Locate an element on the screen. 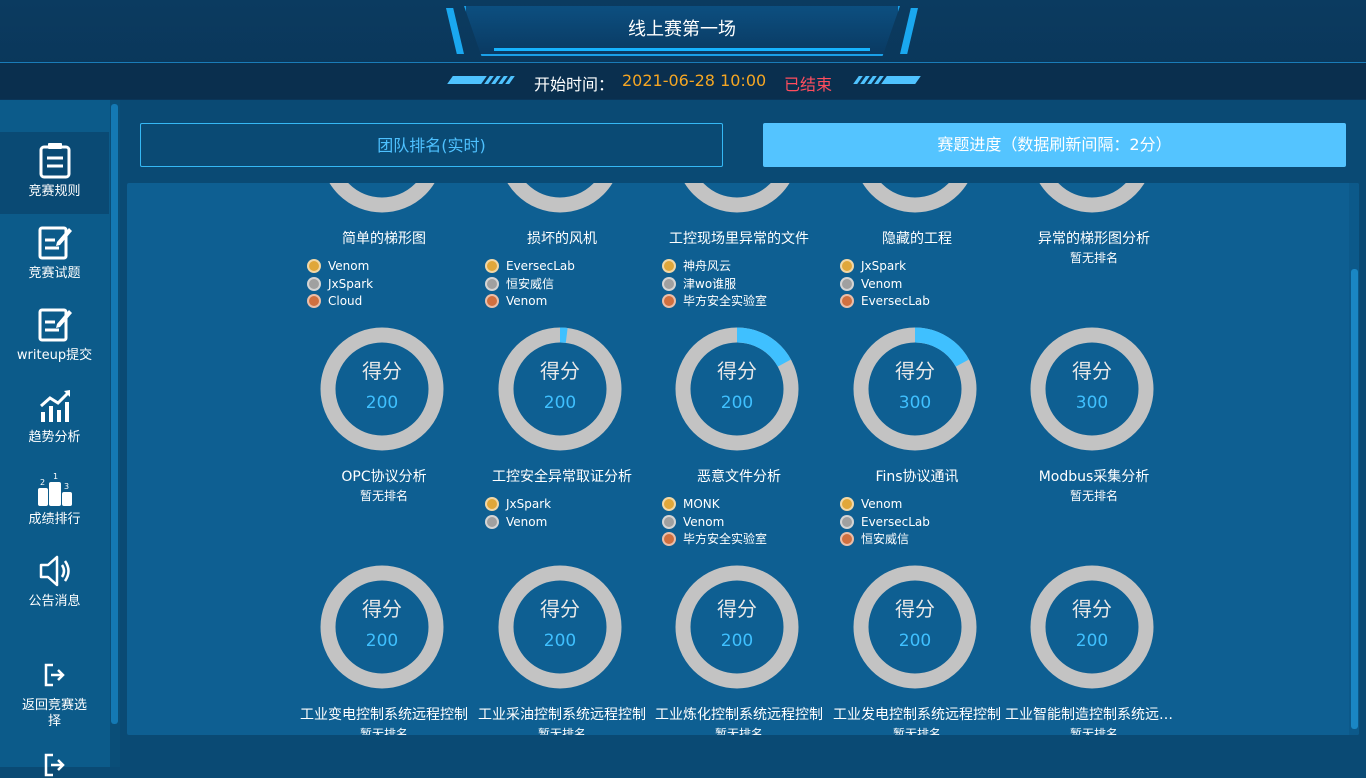 The image size is (1366, 778). stripe-decoration-left is located at coordinates (481, 80).